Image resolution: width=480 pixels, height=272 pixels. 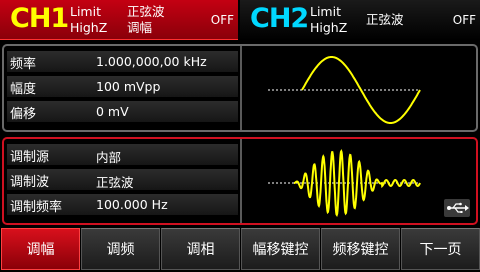 I want to click on panel-divider, so click(x=241, y=88).